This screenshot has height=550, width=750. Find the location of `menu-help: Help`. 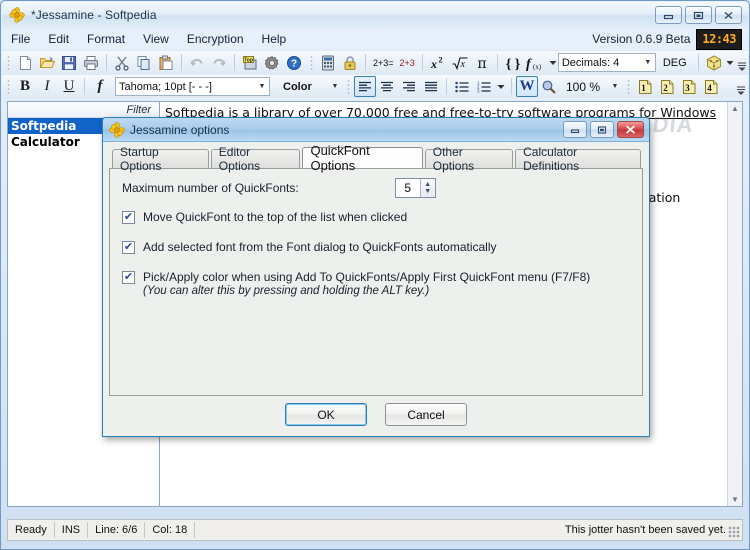

menu-help: Help is located at coordinates (274, 39).